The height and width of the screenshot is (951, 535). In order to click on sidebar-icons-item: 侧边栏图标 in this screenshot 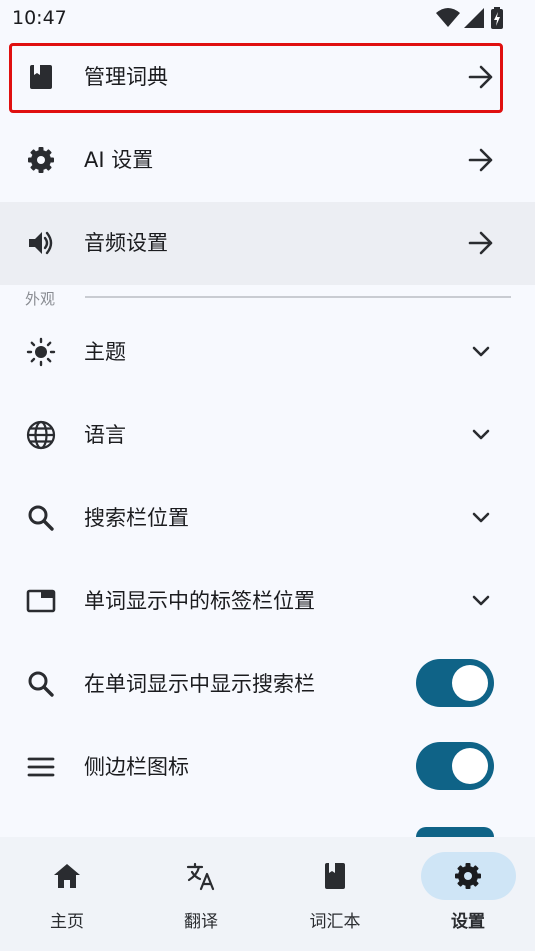, I will do `click(267, 767)`.